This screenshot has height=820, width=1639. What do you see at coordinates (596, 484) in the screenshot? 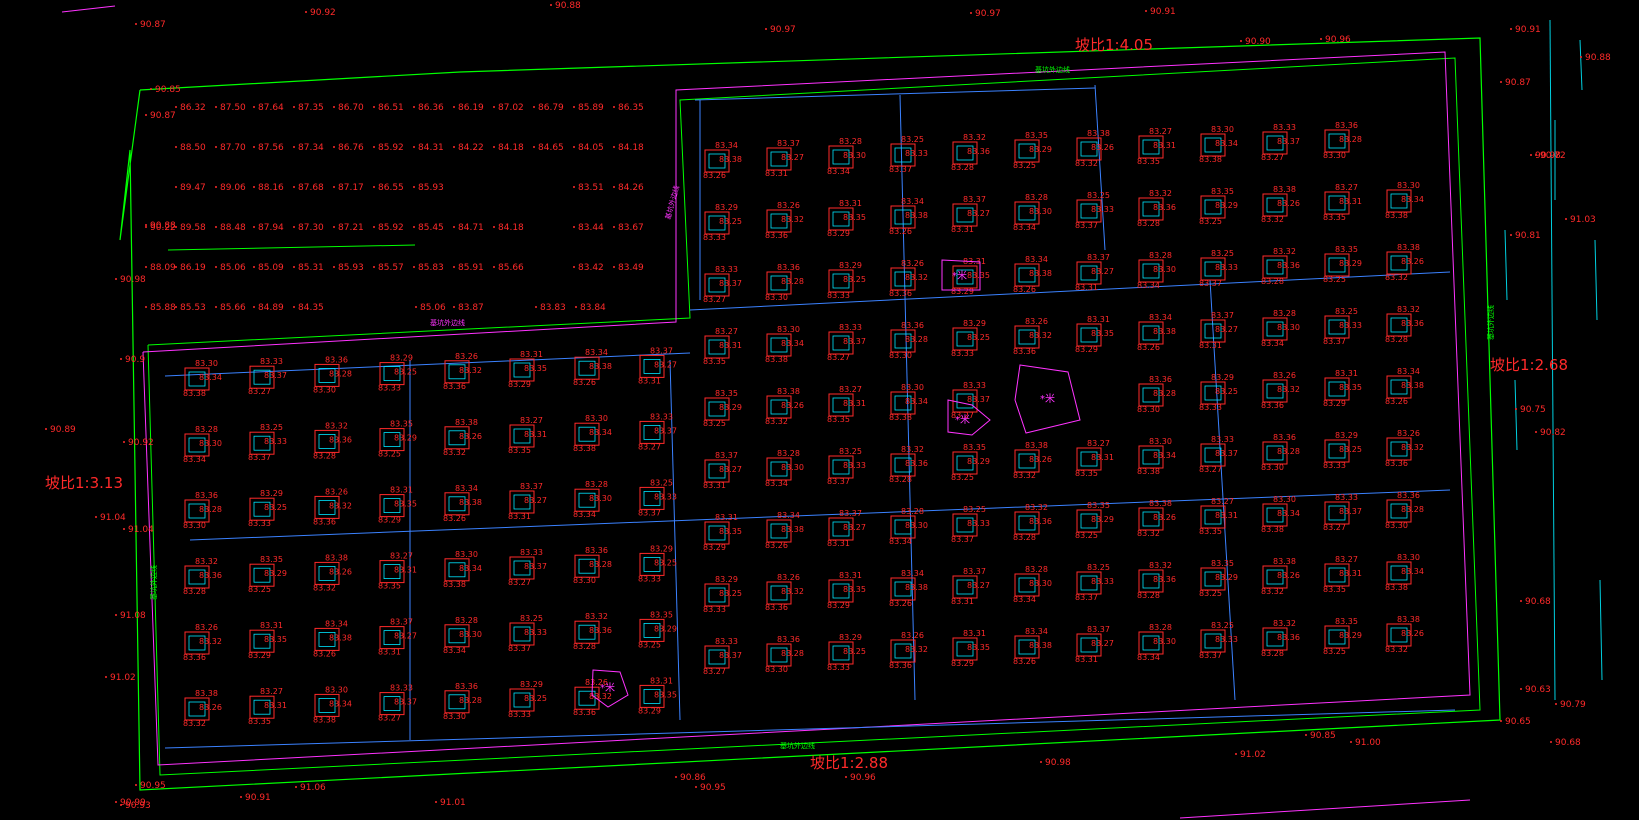
I see `pad-elevation-label: 83.28` at bounding box center [596, 484].